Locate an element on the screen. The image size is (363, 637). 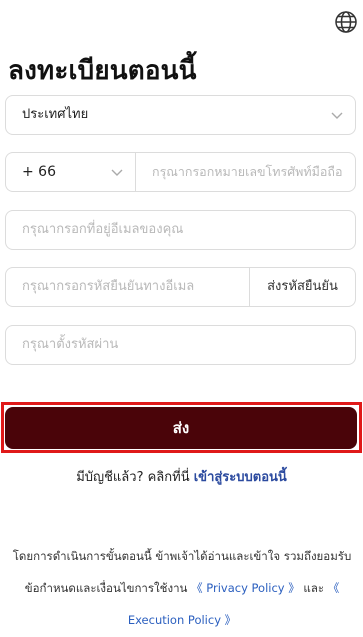
email-input: กรุณากรอกที่อยู่อีเมลของคุณ is located at coordinates (180, 230).